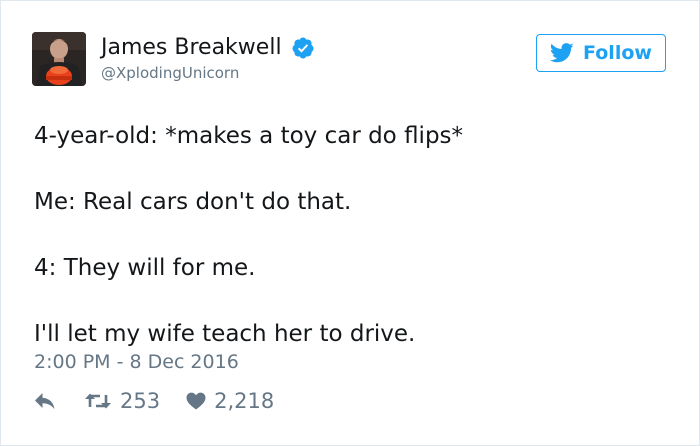 Image resolution: width=700 pixels, height=446 pixels. What do you see at coordinates (244, 401) in the screenshot?
I see `like-count: 2,218` at bounding box center [244, 401].